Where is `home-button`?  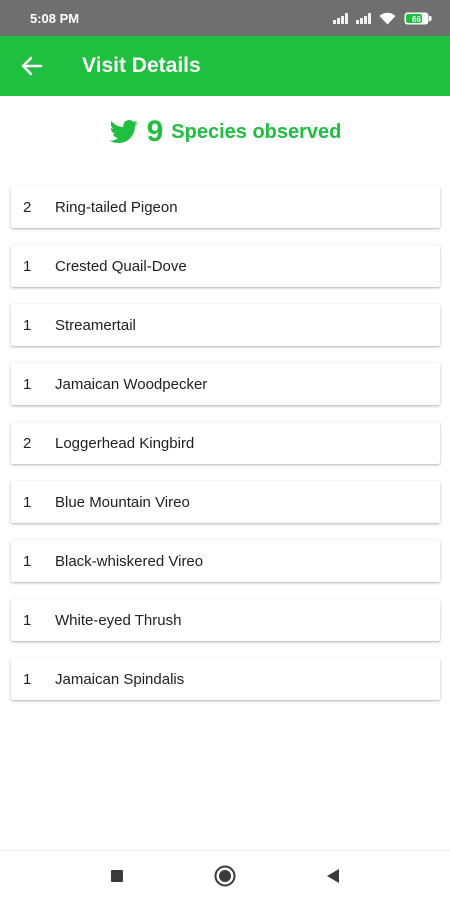
home-button is located at coordinates (225, 876).